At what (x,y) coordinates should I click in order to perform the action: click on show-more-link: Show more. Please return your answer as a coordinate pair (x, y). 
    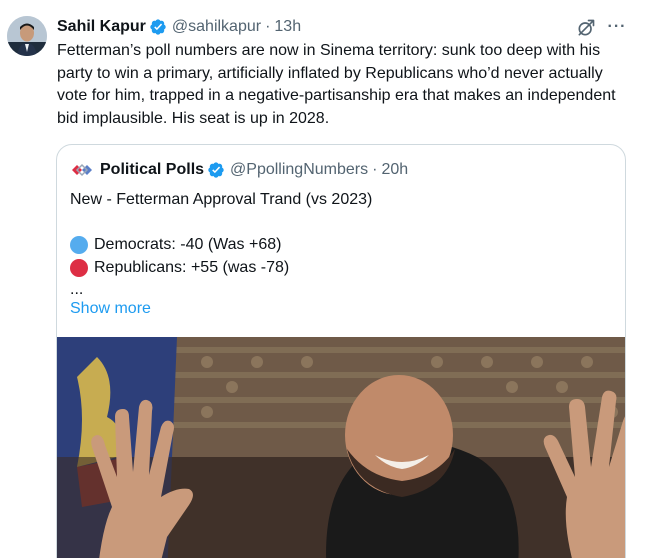
    Looking at the image, I should click on (110, 309).